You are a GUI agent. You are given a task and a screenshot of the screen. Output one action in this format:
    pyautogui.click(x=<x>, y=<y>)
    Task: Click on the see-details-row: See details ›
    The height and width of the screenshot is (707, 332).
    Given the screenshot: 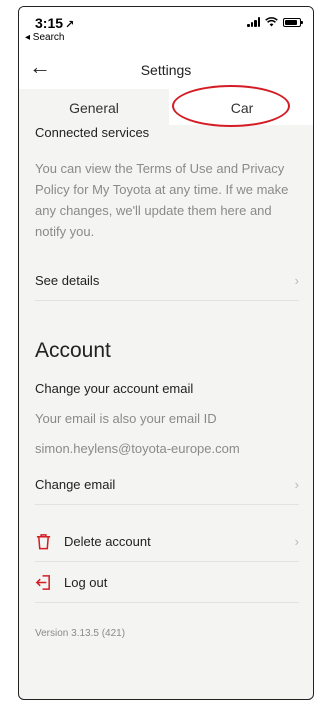 What is the action you would take?
    pyautogui.click(x=167, y=280)
    